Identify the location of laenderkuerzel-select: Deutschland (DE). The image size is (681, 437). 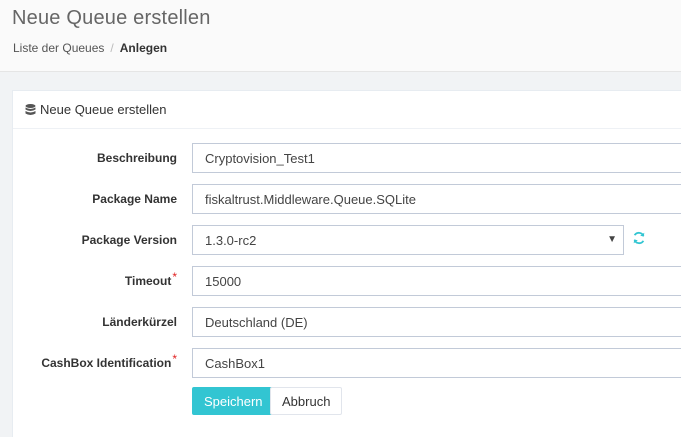
(436, 322).